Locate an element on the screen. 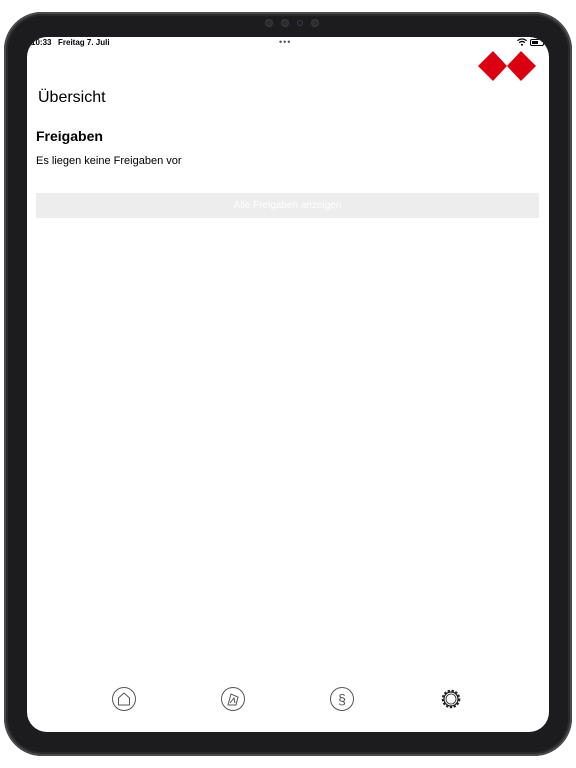 The image size is (576, 768). show-all-approvals-button: Alle Freigaben anzeigen is located at coordinates (287, 205).